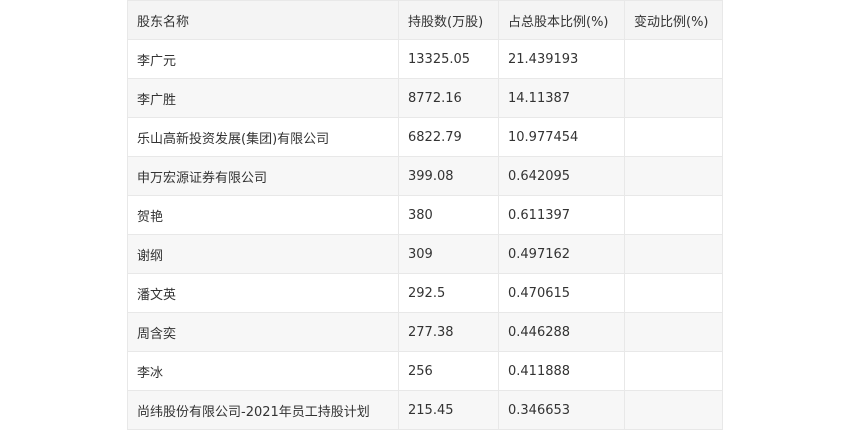  What do you see at coordinates (448, 98) in the screenshot?
I see `cell-shares-held: 8772.16` at bounding box center [448, 98].